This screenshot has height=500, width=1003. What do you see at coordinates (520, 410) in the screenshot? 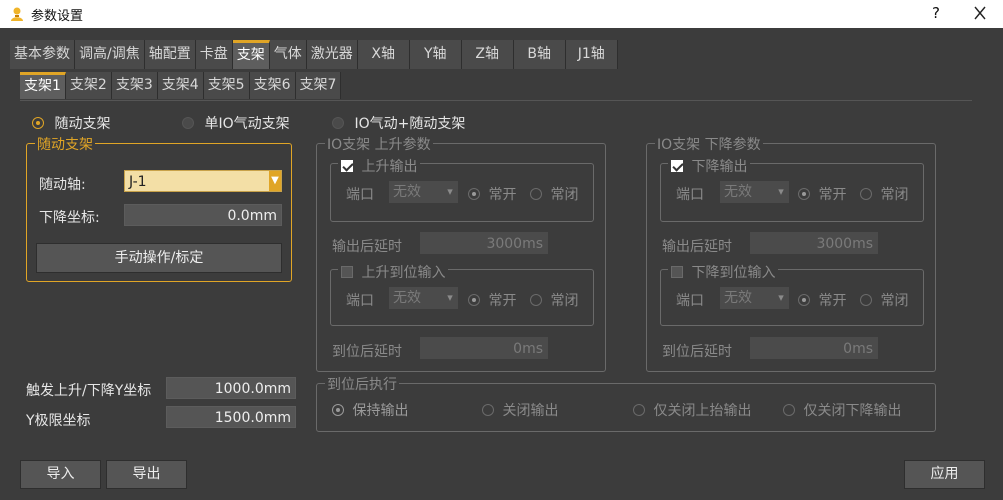
I see `close-output-option: 关闭输出` at bounding box center [520, 410].